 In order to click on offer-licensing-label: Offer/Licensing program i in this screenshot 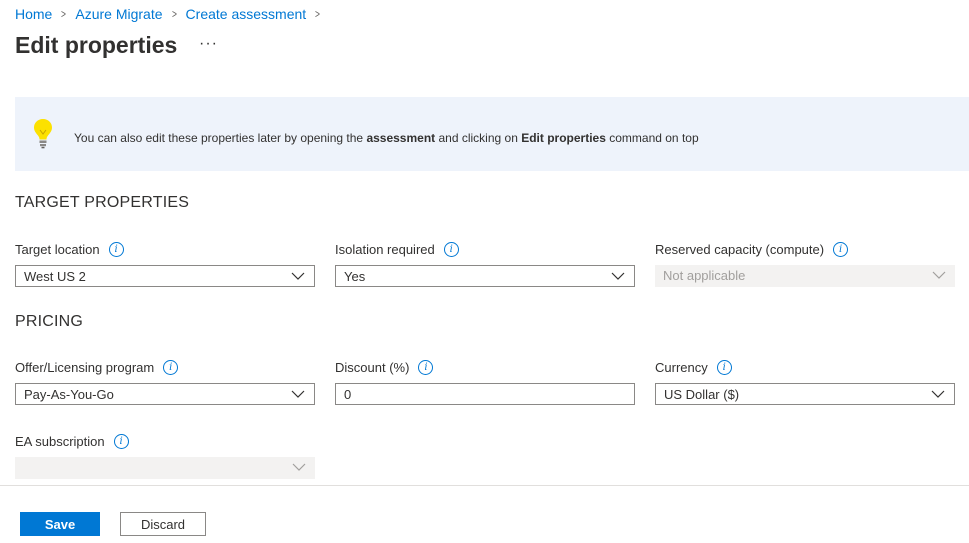, I will do `click(97, 367)`.